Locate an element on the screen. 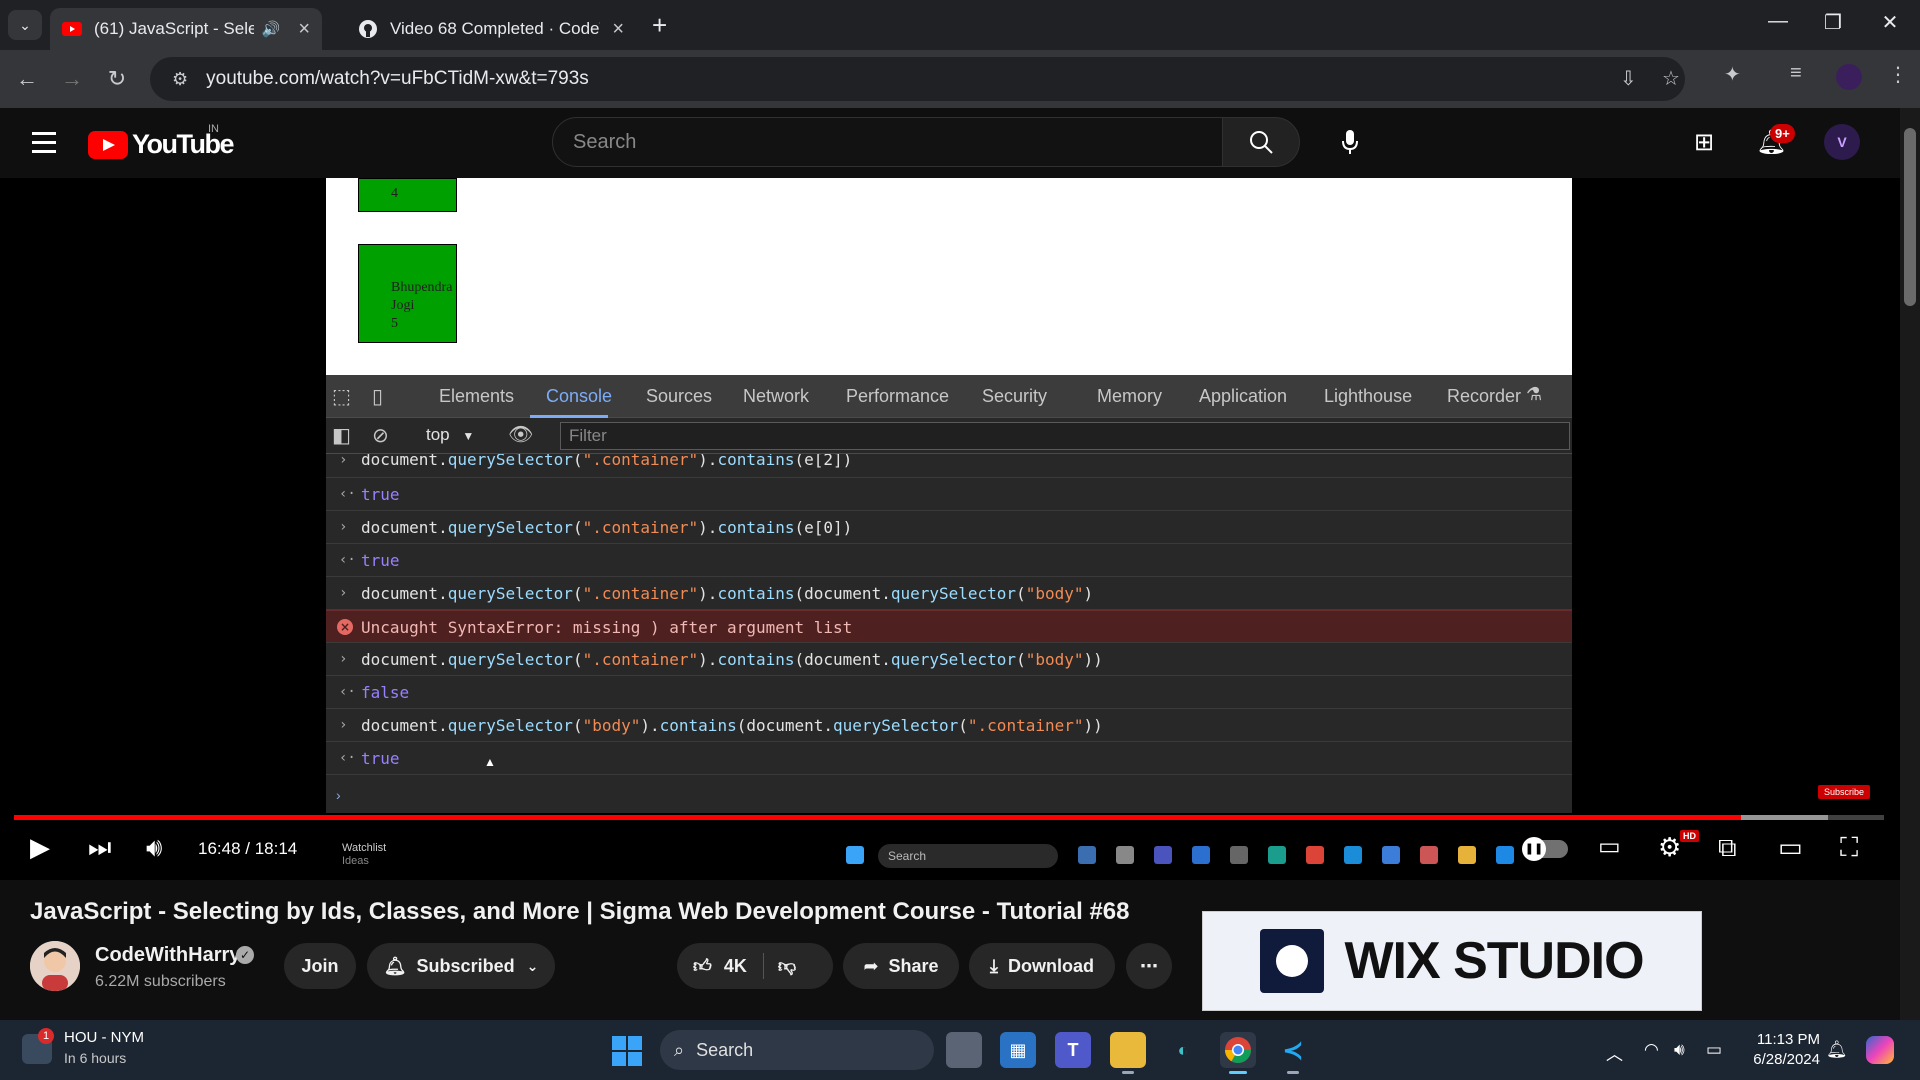 The width and height of the screenshot is (1920, 1080). taskbar-search: ⌕ Search is located at coordinates (797, 1050).